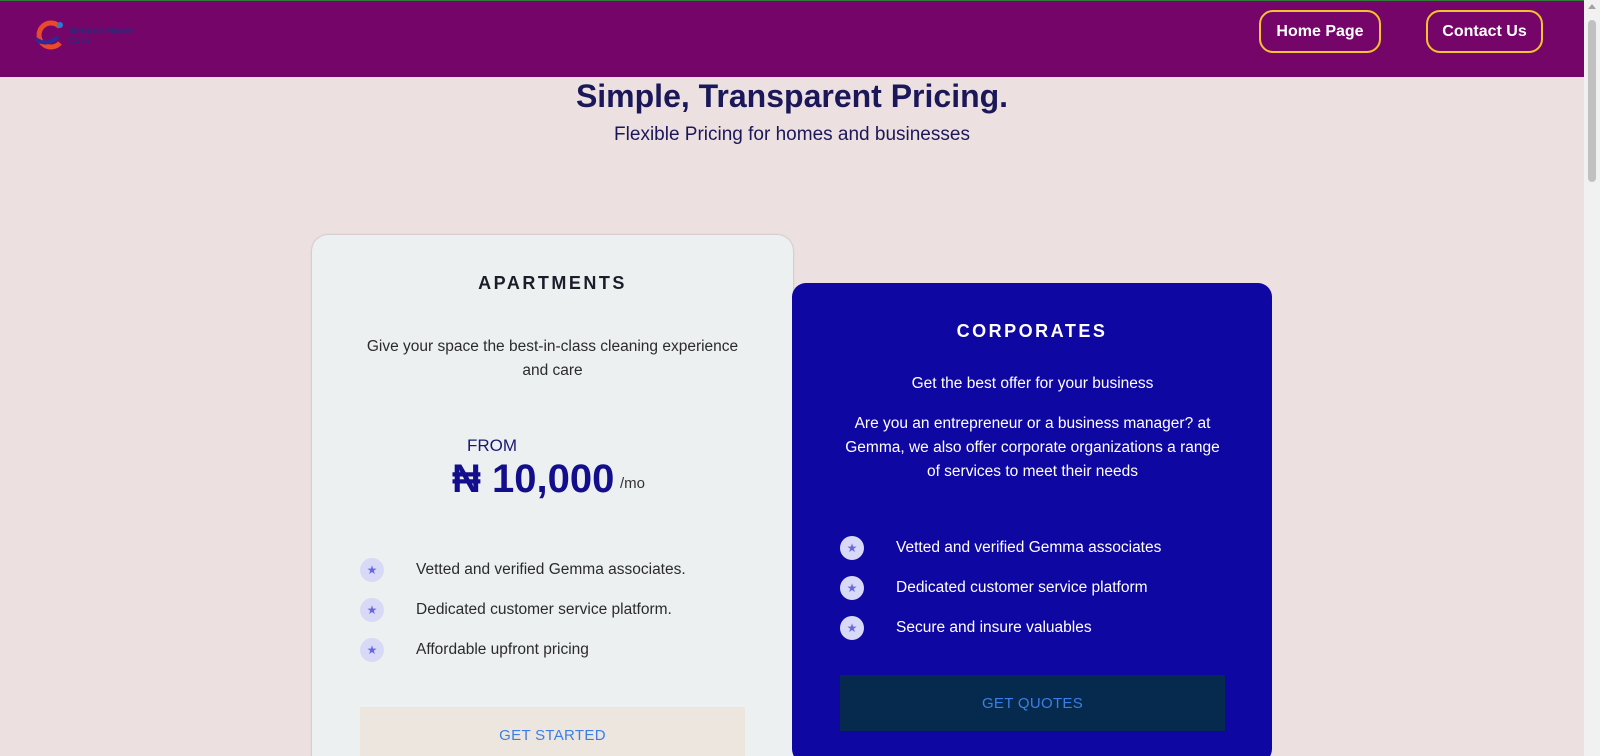  I want to click on brand-logo: Gemma Home Care, so click(85, 35).